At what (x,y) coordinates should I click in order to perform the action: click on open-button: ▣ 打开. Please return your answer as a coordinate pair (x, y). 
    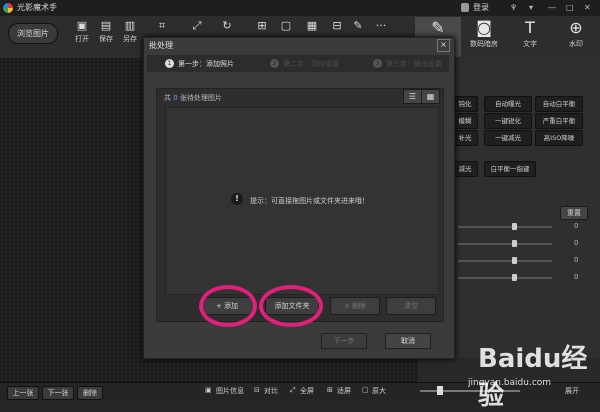
    Looking at the image, I should click on (82, 36).